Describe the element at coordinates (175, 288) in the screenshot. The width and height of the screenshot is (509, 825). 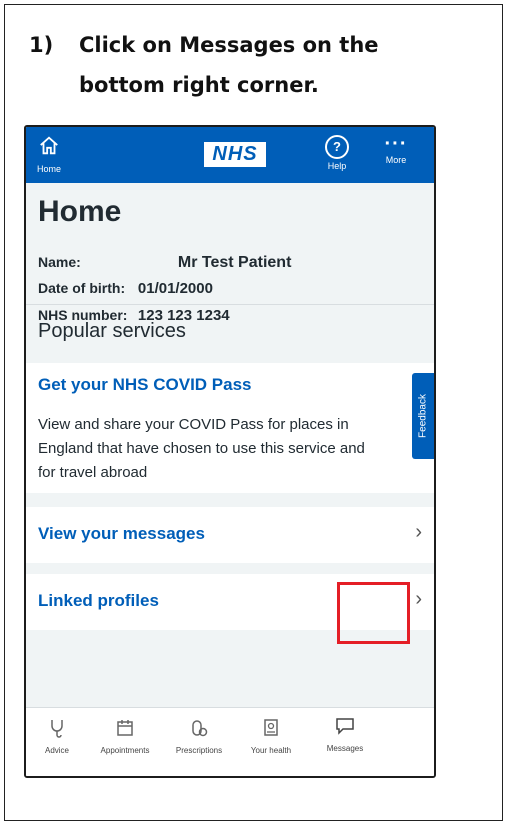
I see `dob-value: 01/01/2000` at that location.